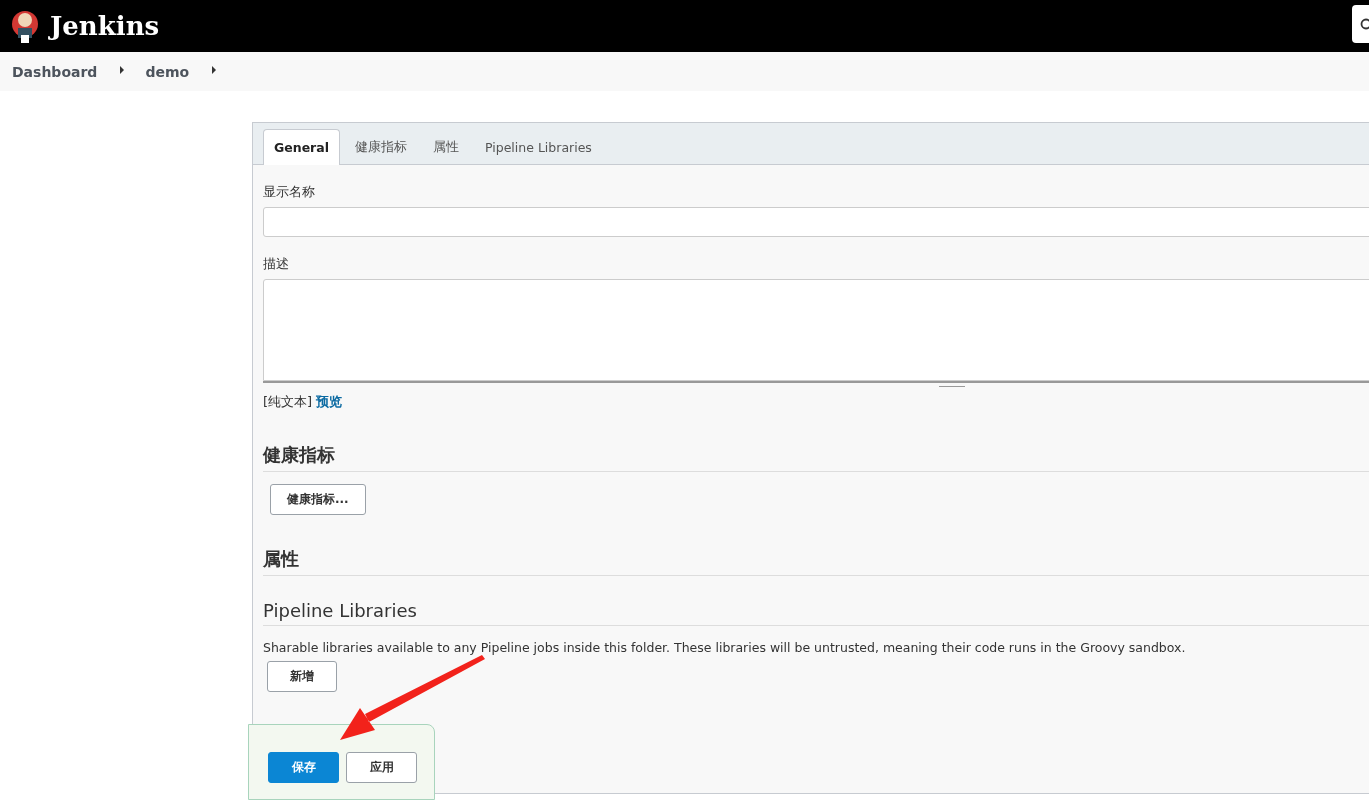  Describe the element at coordinates (816, 222) in the screenshot. I see `input-field` at that location.